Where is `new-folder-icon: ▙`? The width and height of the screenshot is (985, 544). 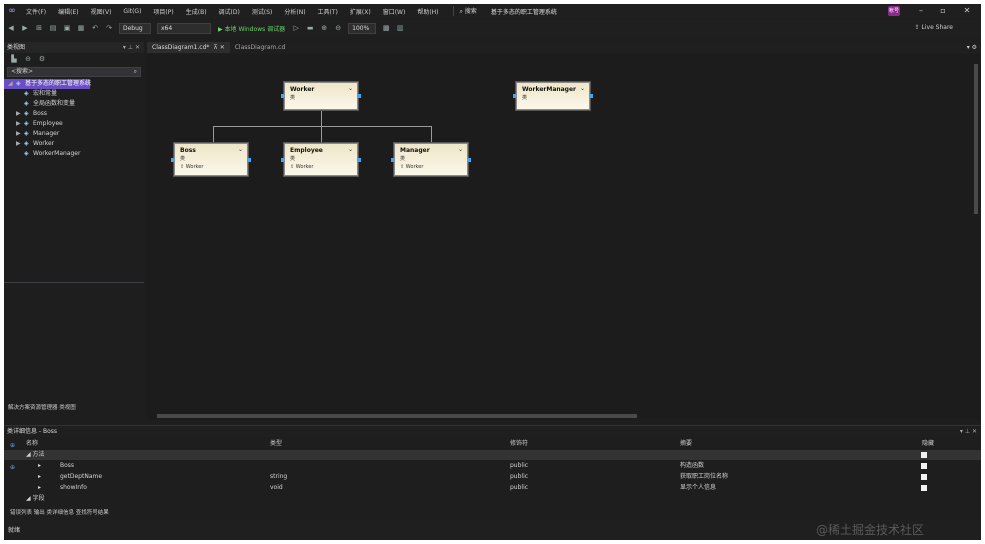 new-folder-icon: ▙ is located at coordinates (14, 59).